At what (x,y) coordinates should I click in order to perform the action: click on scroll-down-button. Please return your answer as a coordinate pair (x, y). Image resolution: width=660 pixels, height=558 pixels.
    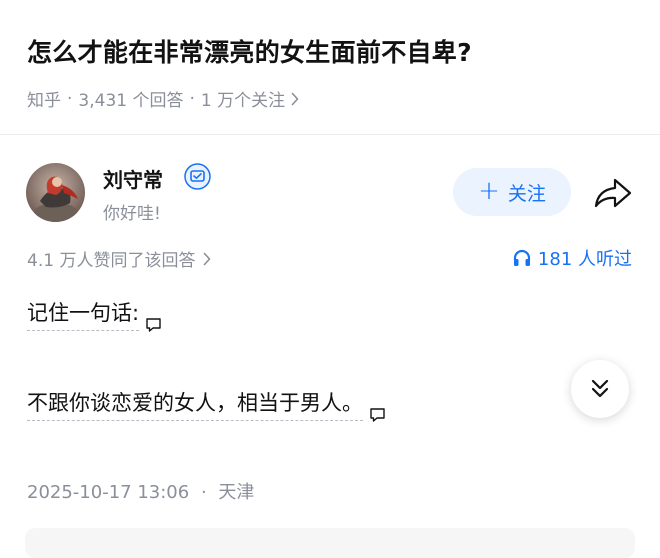
    Looking at the image, I should click on (600, 389).